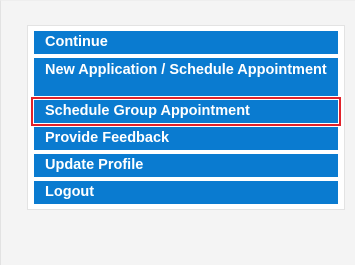 Image resolution: width=355 pixels, height=265 pixels. What do you see at coordinates (186, 192) in the screenshot?
I see `menu-item-logout: Logout` at bounding box center [186, 192].